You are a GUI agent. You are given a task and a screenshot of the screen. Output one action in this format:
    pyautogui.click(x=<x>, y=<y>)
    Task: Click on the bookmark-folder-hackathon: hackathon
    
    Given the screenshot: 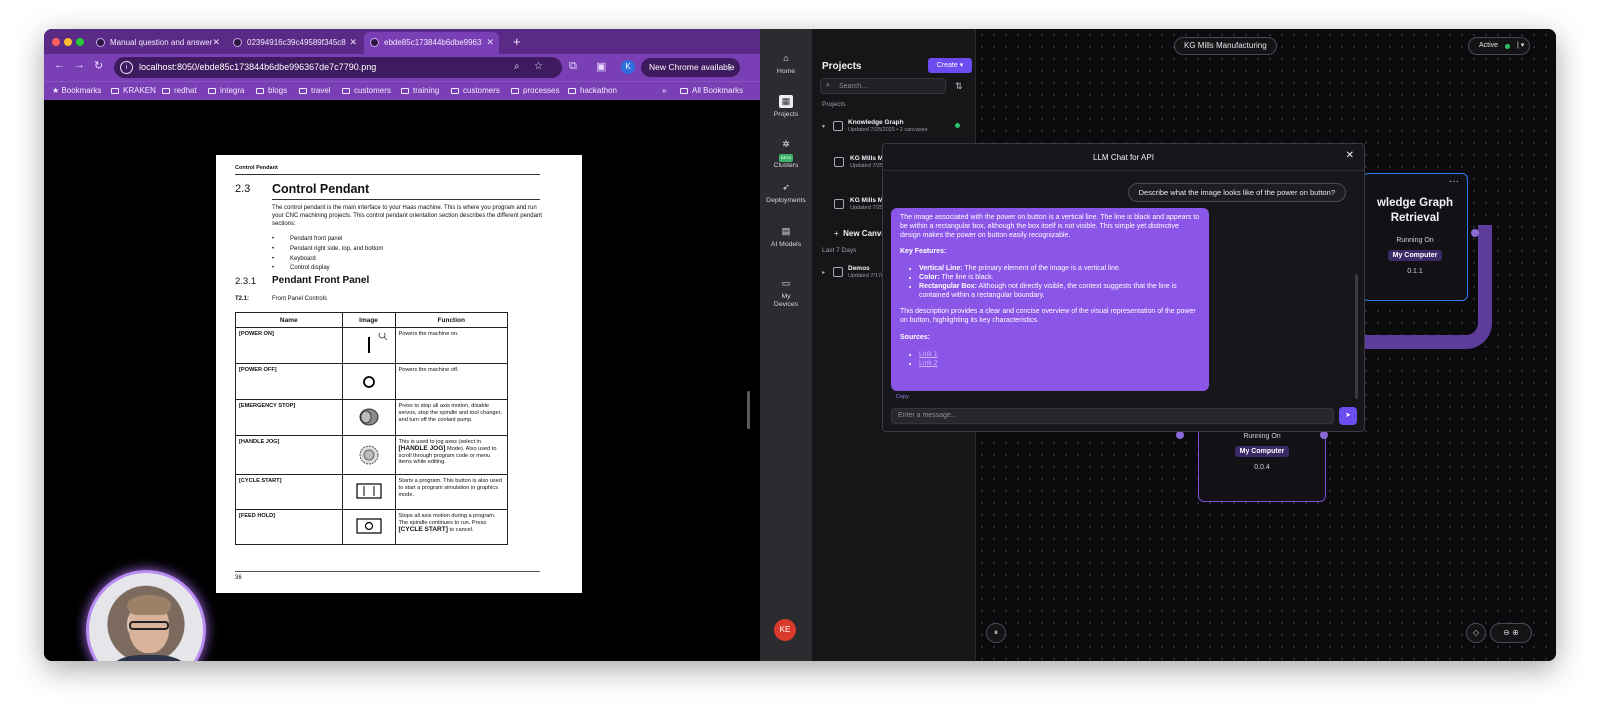 What is the action you would take?
    pyautogui.click(x=592, y=90)
    